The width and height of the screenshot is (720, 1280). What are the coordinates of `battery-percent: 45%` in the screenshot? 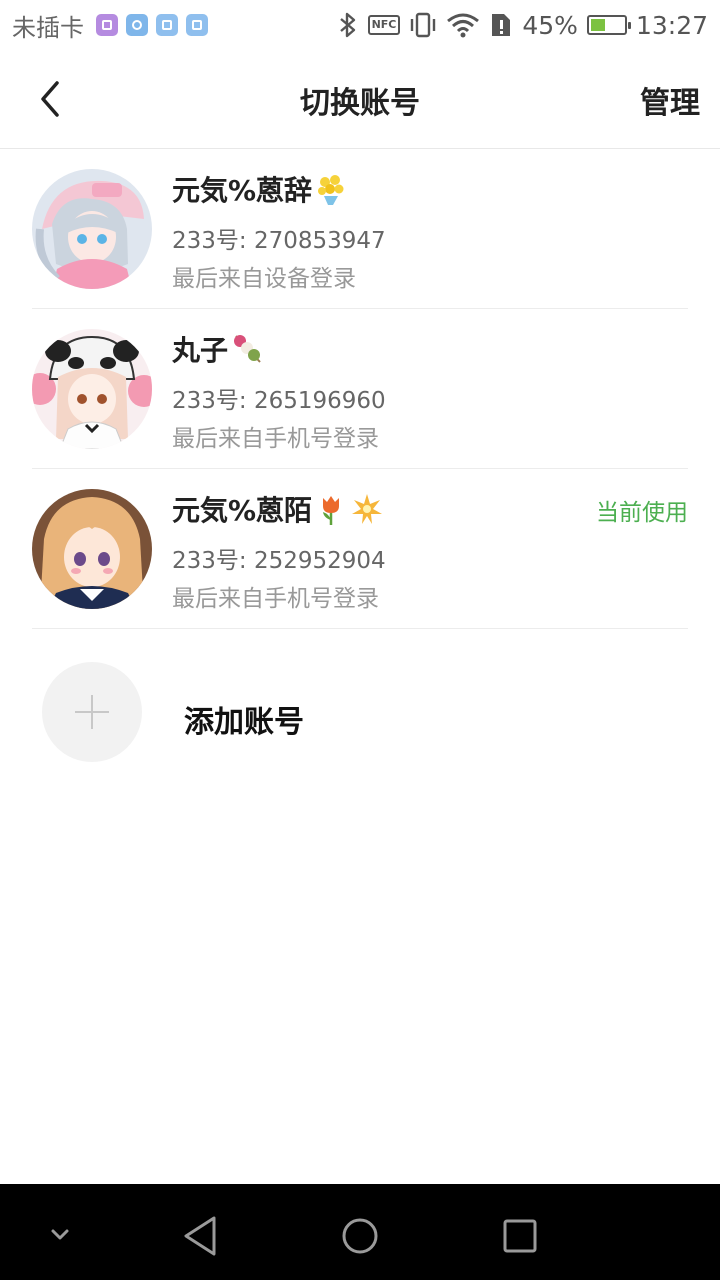 It's located at (550, 25).